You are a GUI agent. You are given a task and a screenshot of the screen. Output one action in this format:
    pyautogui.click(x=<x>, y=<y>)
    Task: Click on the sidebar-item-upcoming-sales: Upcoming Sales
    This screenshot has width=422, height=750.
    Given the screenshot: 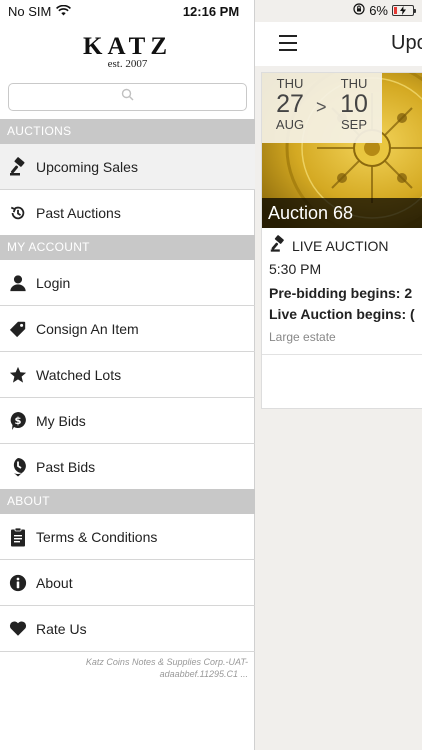 What is the action you would take?
    pyautogui.click(x=127, y=167)
    